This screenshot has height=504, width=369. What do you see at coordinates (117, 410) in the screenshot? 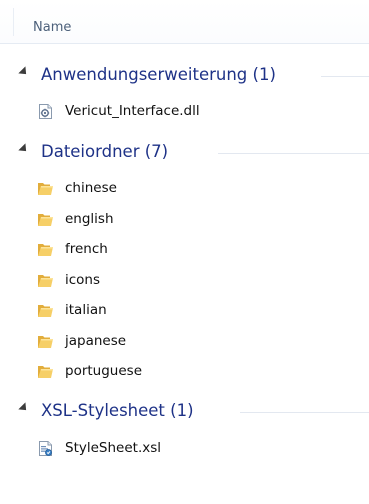
I see `group-title: XSL-Stylesheet (1)` at bounding box center [117, 410].